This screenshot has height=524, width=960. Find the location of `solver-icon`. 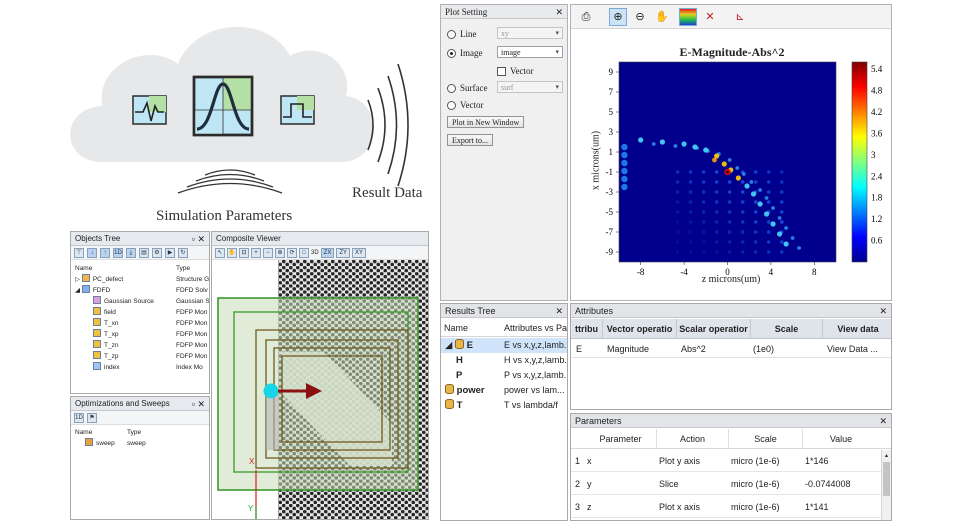

solver-icon is located at coordinates (85, 289).